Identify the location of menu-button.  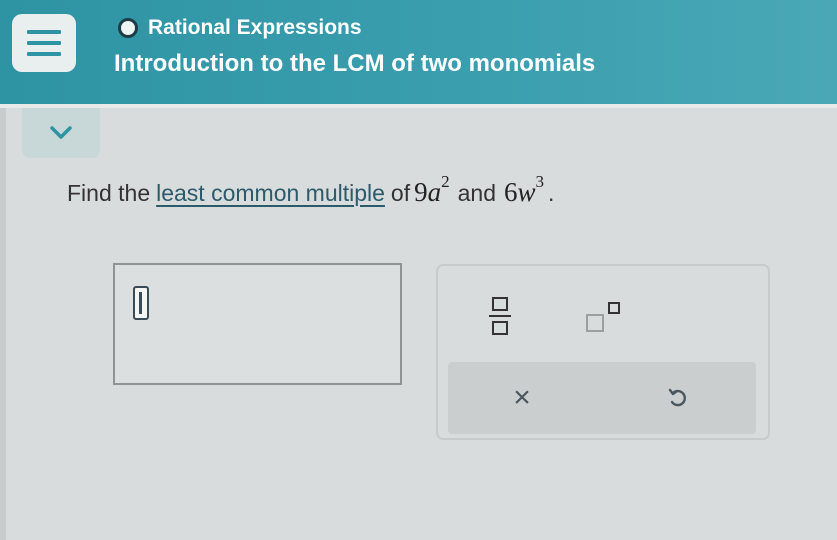
(44, 43).